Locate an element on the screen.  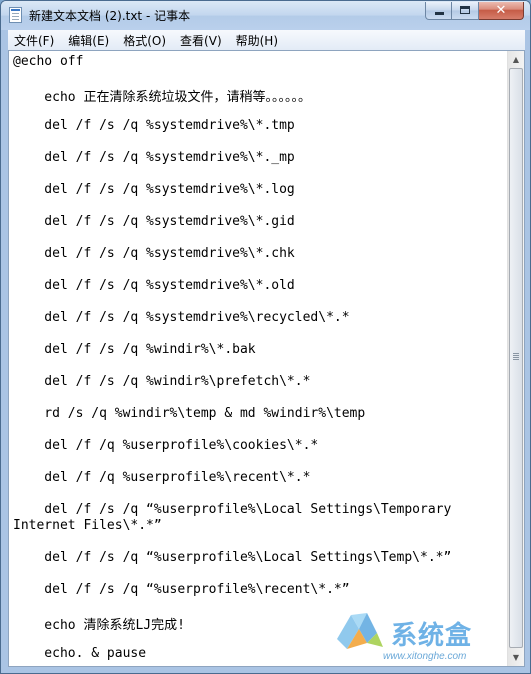
text-line: del /f /s /q %systemdrive%\*.log is located at coordinates (154, 189).